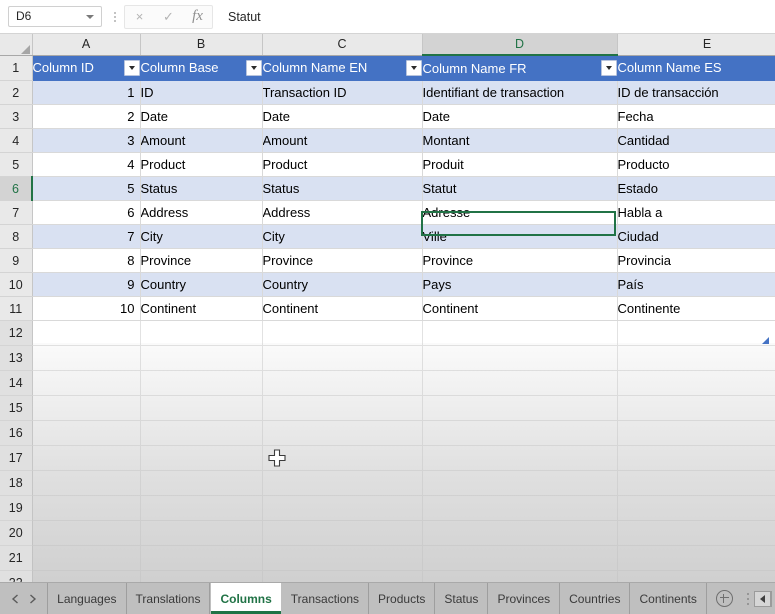 The image size is (775, 614). Describe the element at coordinates (520, 212) in the screenshot. I see `cell: Adresse` at that location.